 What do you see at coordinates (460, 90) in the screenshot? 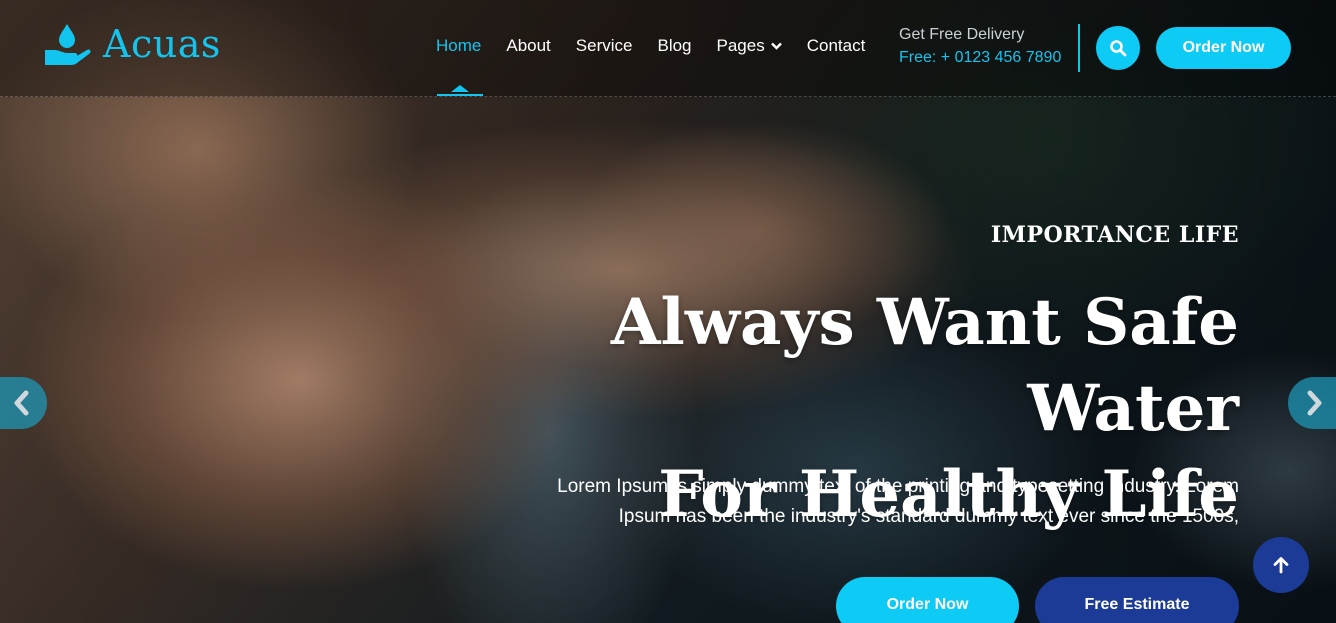
I see `active-nav-indicator` at bounding box center [460, 90].